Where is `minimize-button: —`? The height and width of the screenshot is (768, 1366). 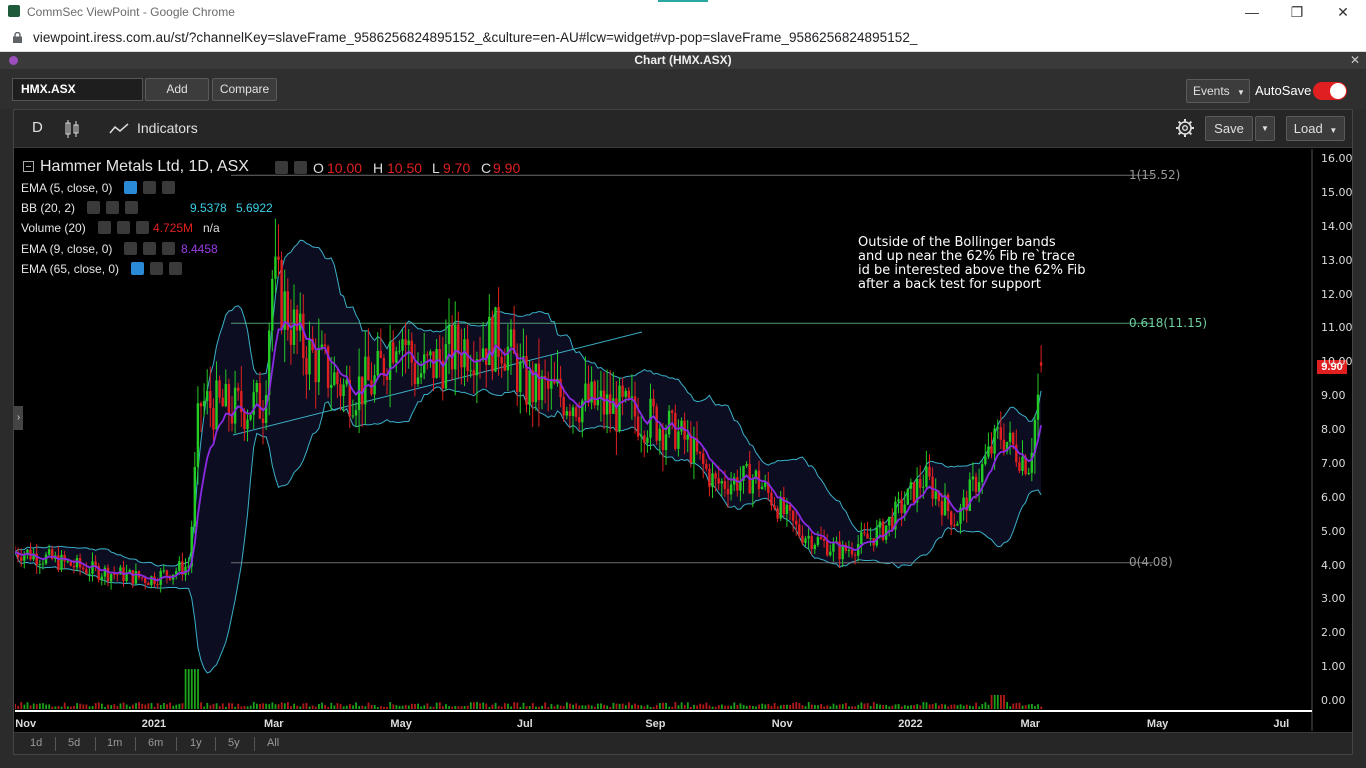
minimize-button: — is located at coordinates (1252, 12).